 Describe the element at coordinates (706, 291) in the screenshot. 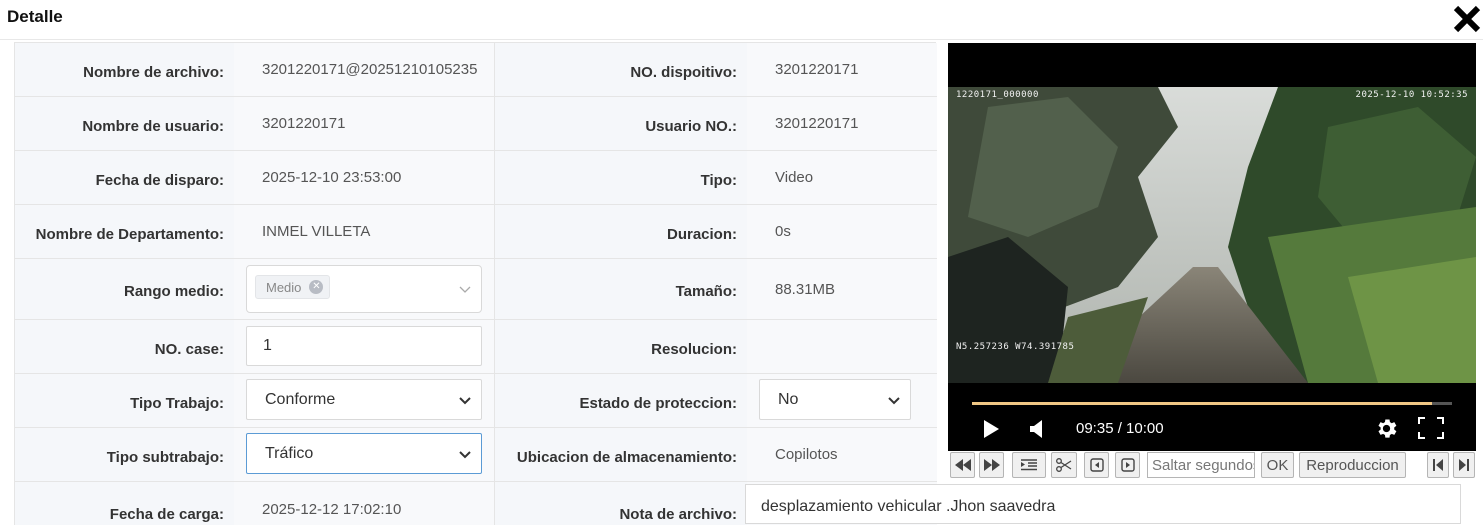

I see `label-size: Tamaño:` at that location.